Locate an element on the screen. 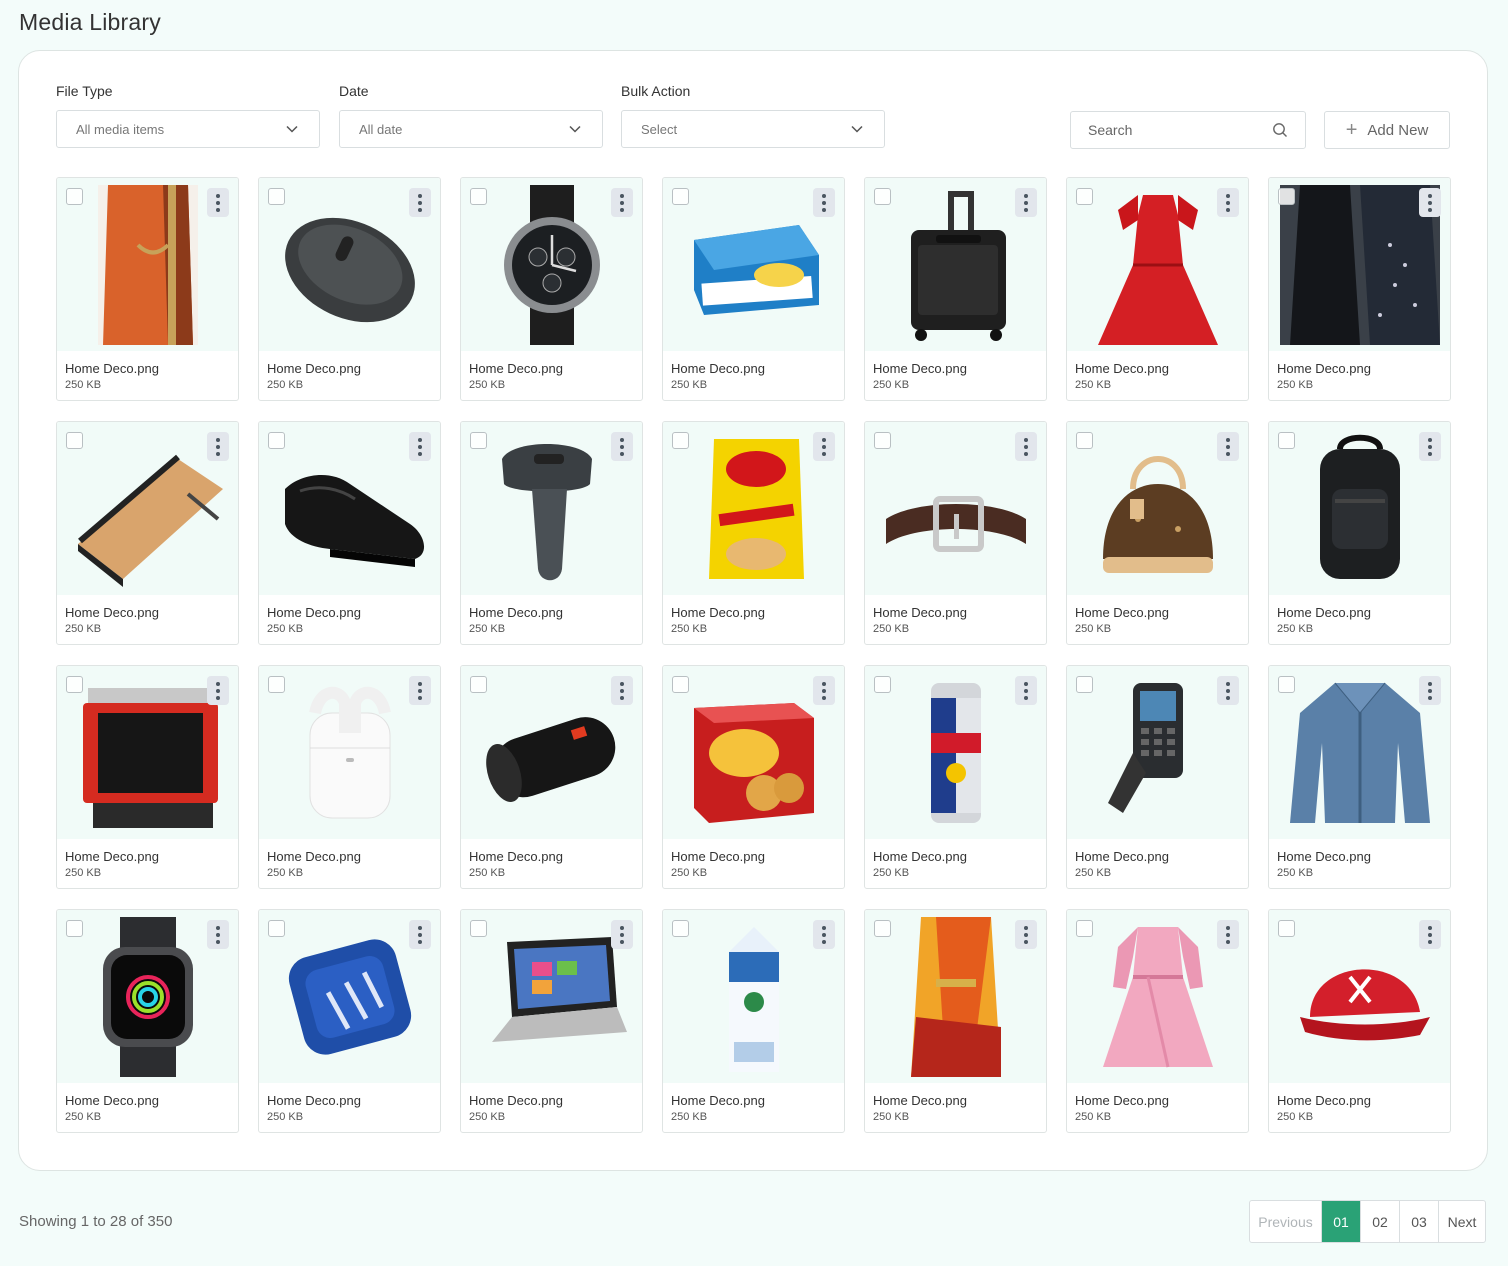 This screenshot has width=1508, height=1266. next-button: Next is located at coordinates (1462, 1221).